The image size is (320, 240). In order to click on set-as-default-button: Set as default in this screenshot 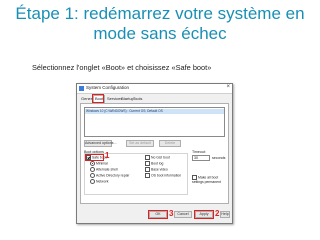, I will do `click(140, 143)`.